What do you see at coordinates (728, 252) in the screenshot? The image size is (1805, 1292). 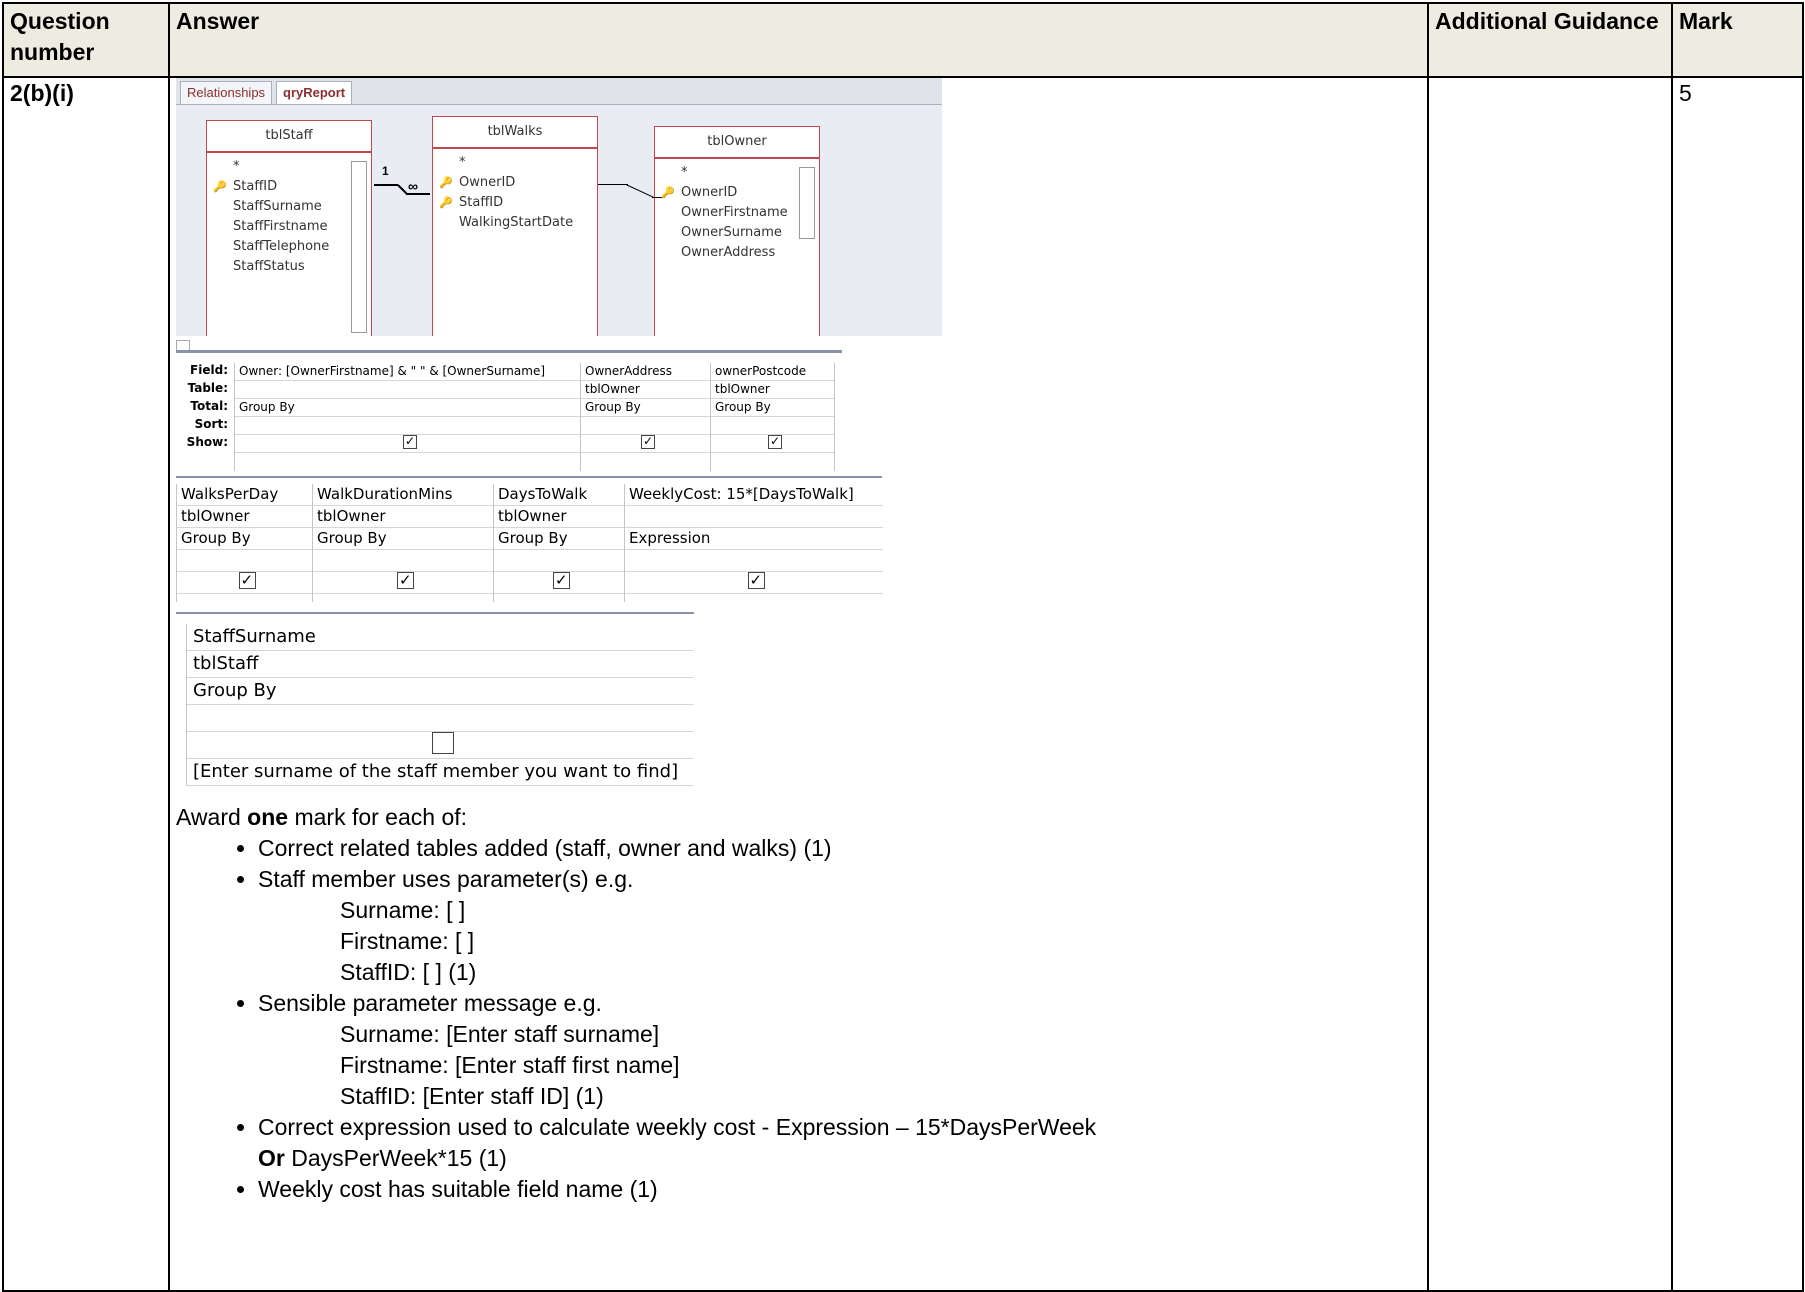 I see `field: OwnerAddress` at bounding box center [728, 252].